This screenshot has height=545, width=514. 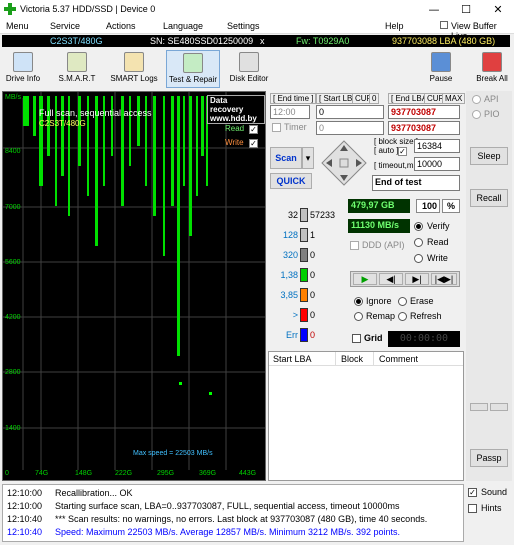 I want to click on grid-checkbox, so click(x=356, y=338).